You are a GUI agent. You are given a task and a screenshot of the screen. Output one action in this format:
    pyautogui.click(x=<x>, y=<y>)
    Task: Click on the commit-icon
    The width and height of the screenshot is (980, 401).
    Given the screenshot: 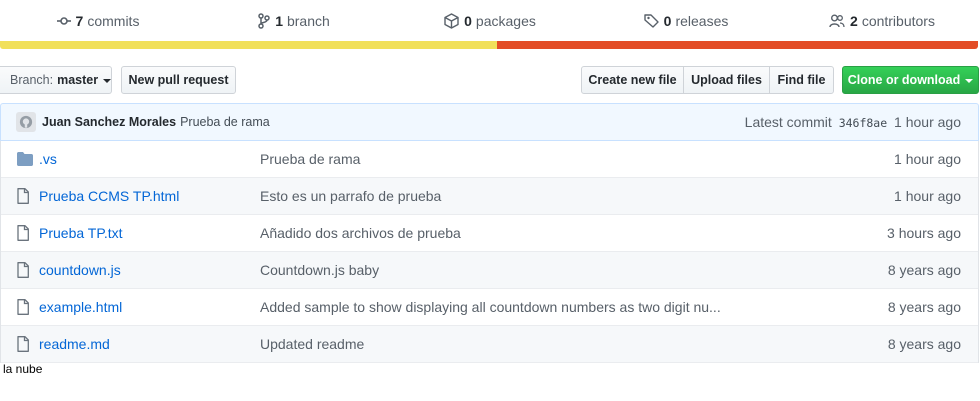 What is the action you would take?
    pyautogui.click(x=63, y=21)
    